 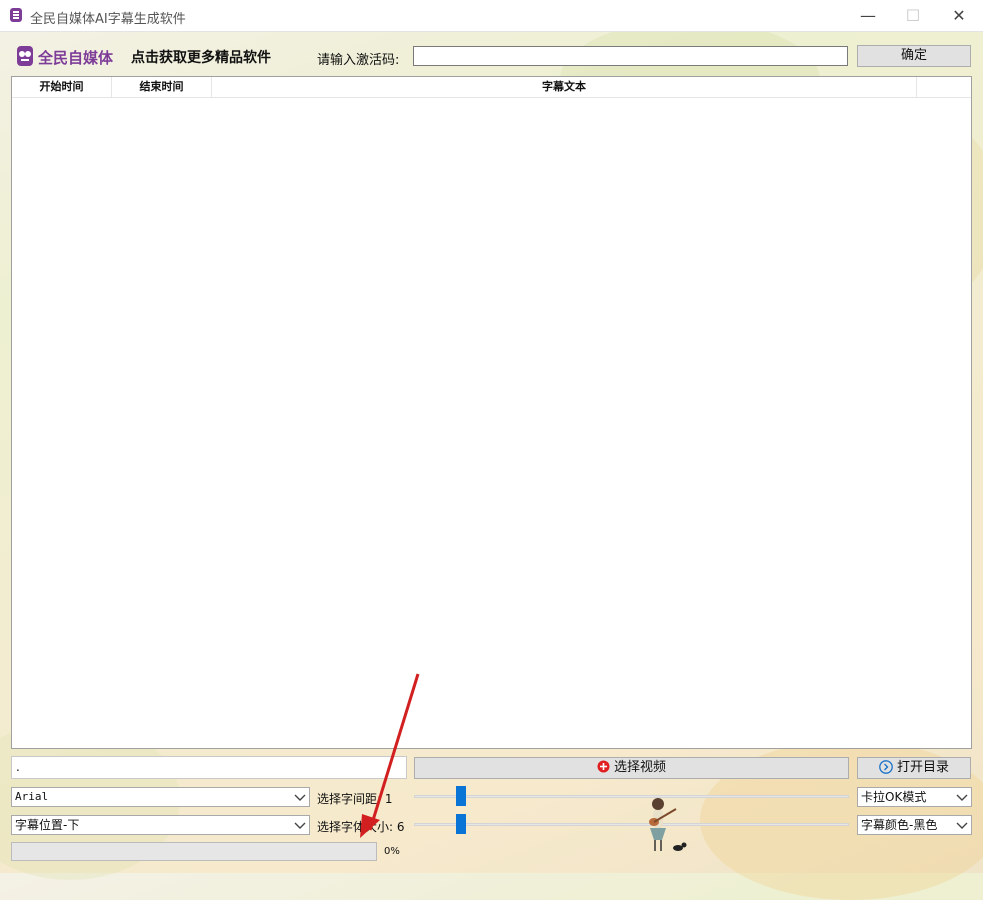 I want to click on maximize-button: ☐, so click(x=913, y=15).